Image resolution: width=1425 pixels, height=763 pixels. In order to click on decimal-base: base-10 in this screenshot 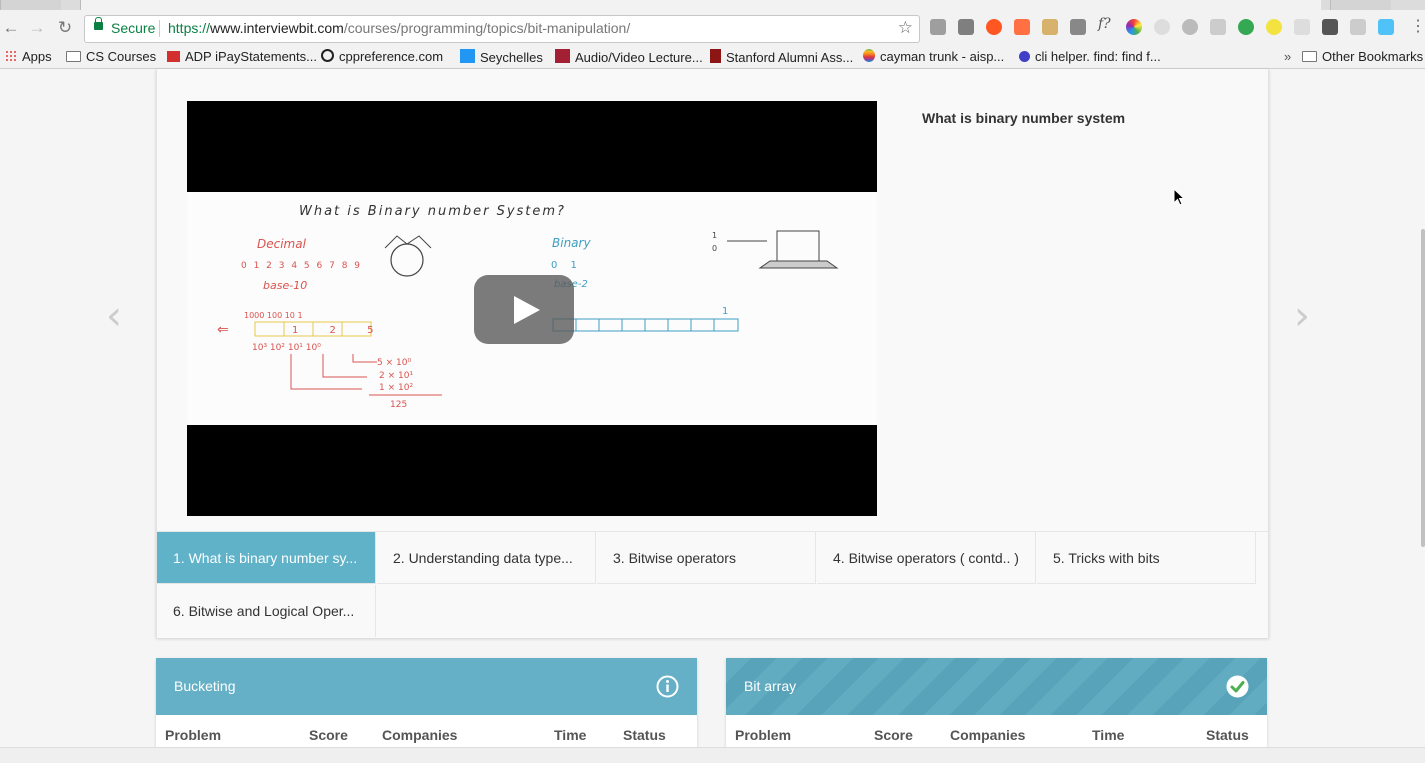, I will do `click(285, 285)`.